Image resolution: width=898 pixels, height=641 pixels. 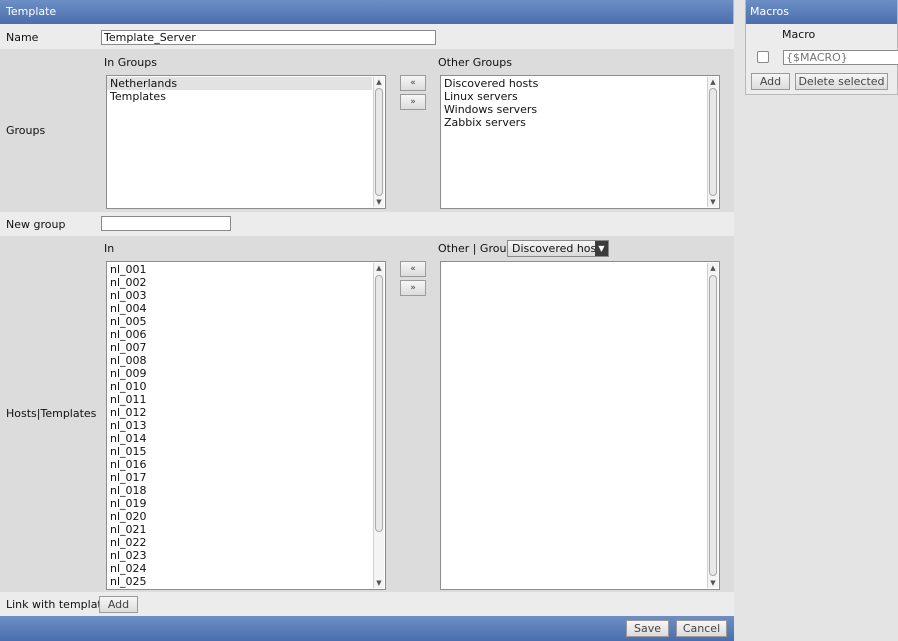 What do you see at coordinates (130, 62) in the screenshot?
I see `in-groups-header: In Groups` at bounding box center [130, 62].